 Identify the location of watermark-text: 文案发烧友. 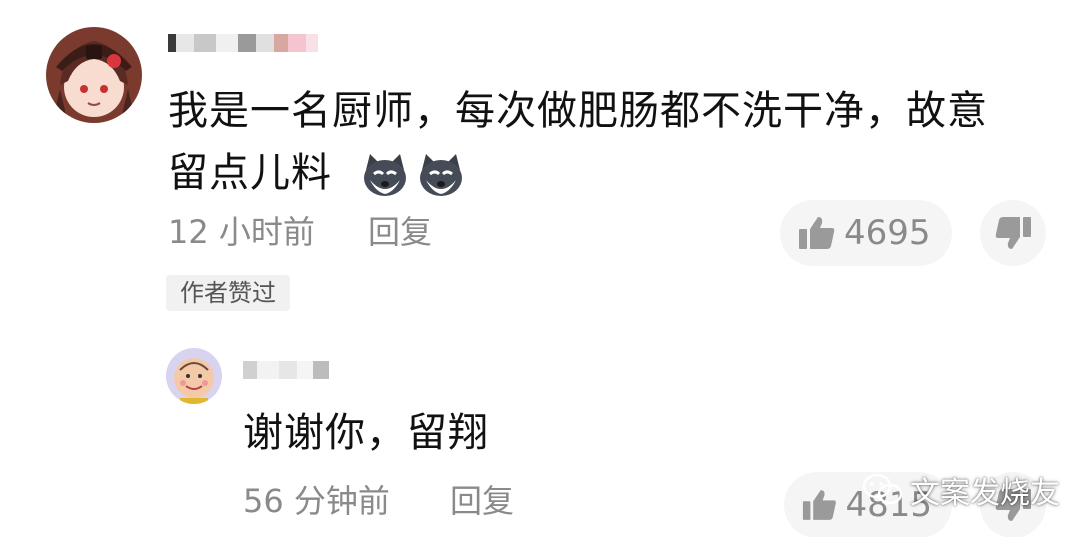
(985, 493).